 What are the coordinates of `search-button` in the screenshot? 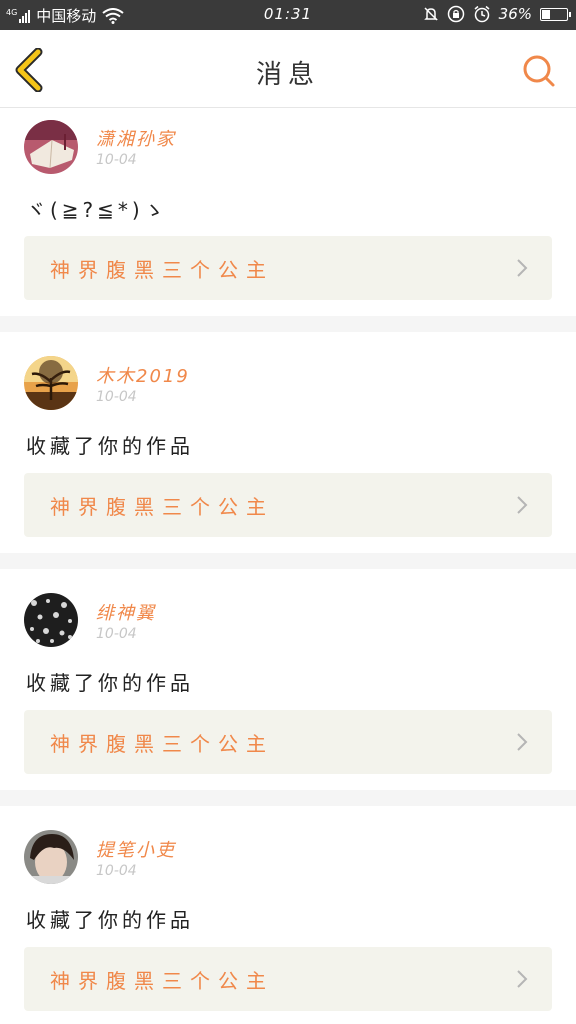 It's located at (539, 71).